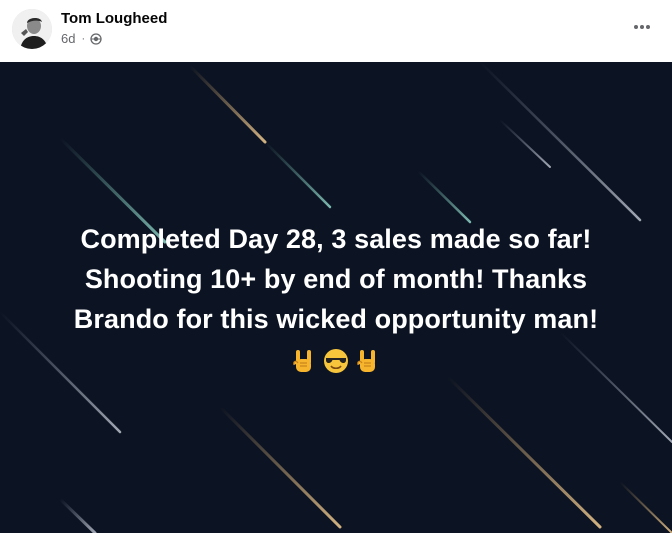  I want to click on post-text-line: Brando for this wicked opportunity man!, so click(336, 319).